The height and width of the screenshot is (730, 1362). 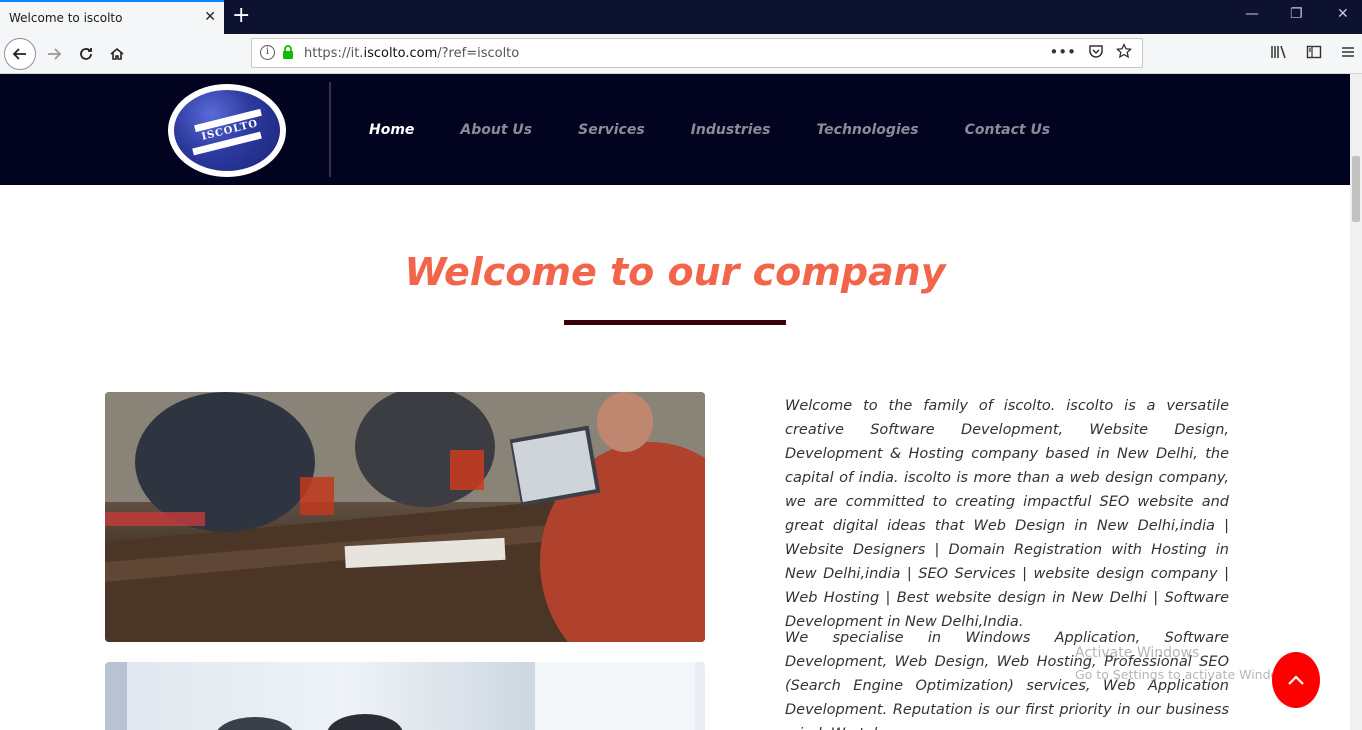 I want to click on reload-icon, so click(x=86, y=54).